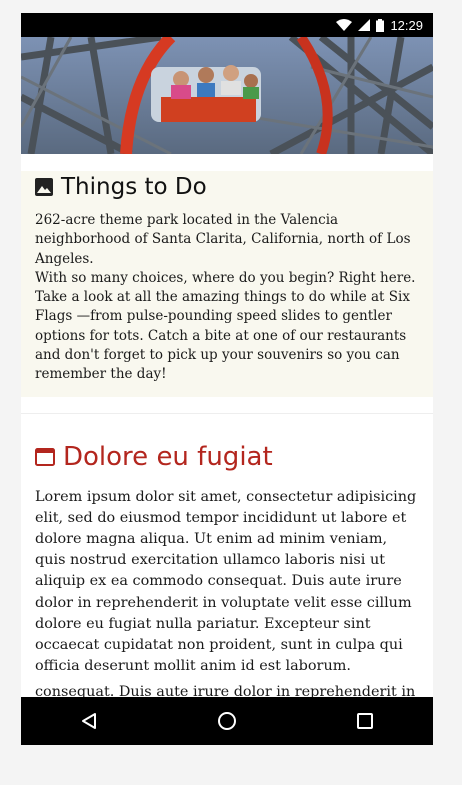 The image size is (462, 785). Describe the element at coordinates (45, 456) in the screenshot. I see `calendar-icon` at that location.